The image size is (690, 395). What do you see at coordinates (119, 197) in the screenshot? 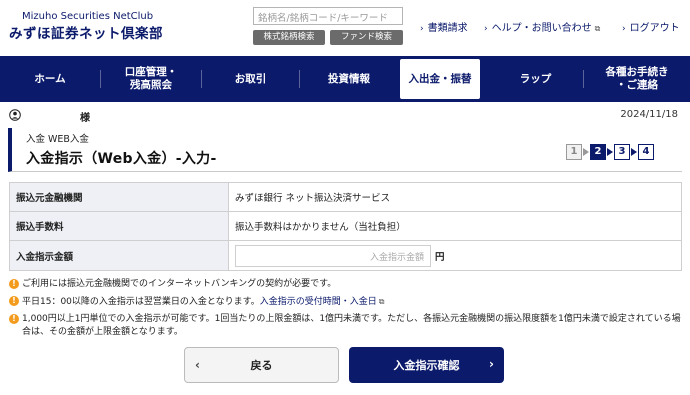
I see `bank-label: 振込元金融機関` at bounding box center [119, 197].